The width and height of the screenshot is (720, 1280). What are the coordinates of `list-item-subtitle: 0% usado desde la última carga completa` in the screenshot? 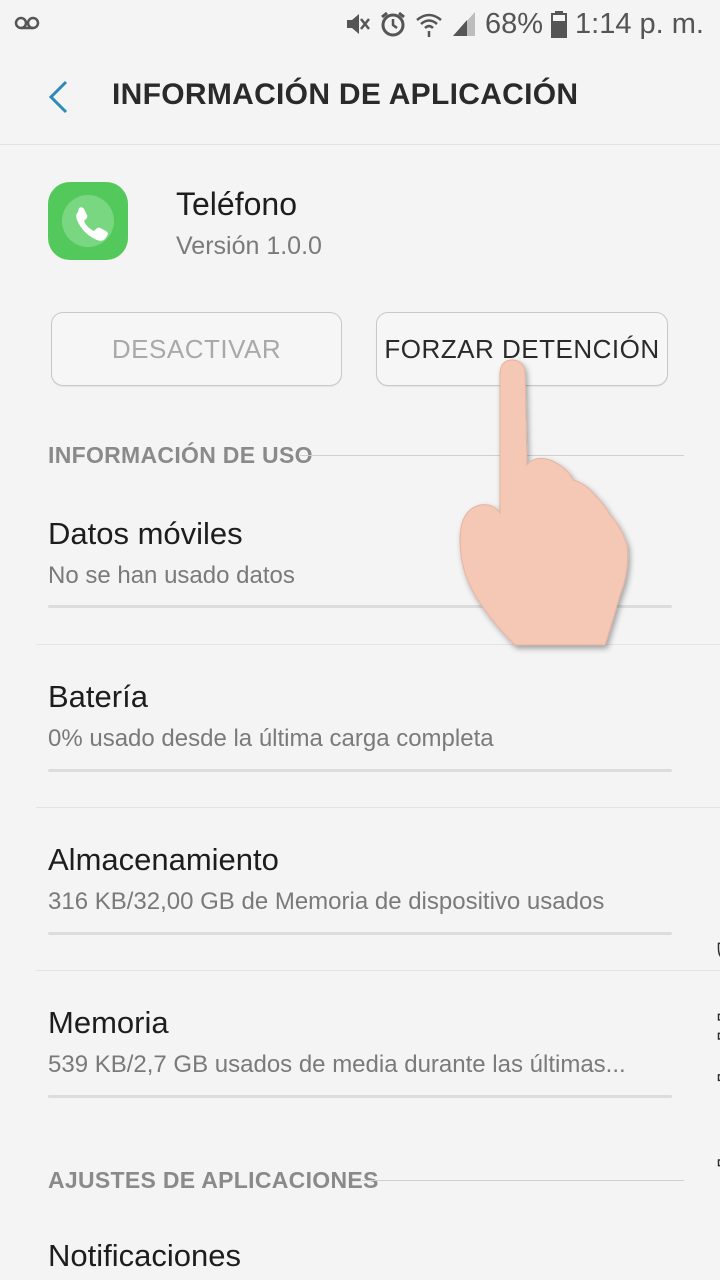 It's located at (271, 738).